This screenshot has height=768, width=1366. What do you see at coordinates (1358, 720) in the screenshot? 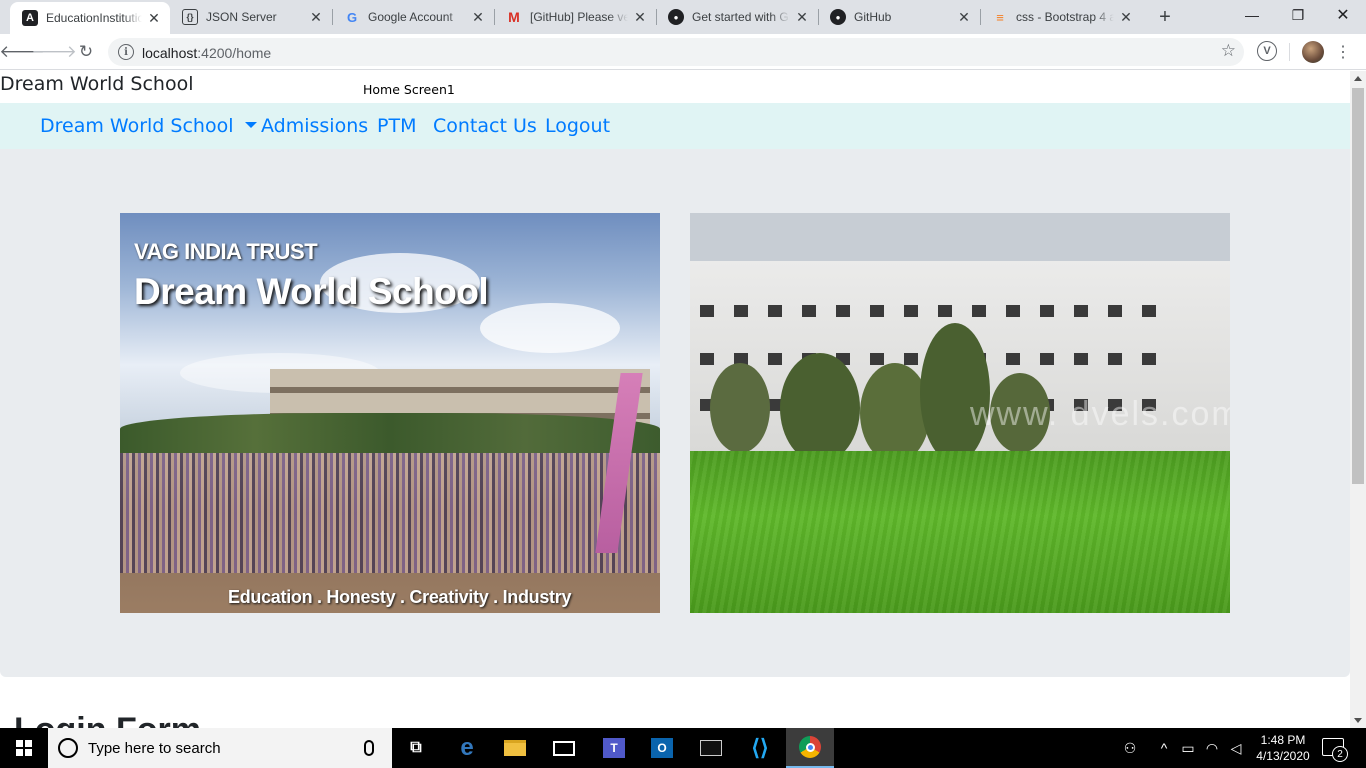
I see `scroll-down-arrow` at bounding box center [1358, 720].